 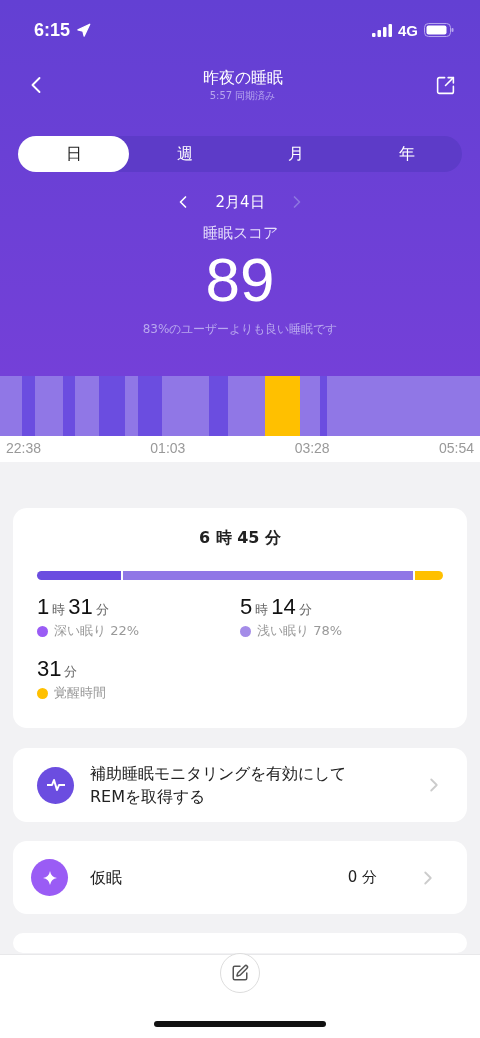 I want to click on location-icon, so click(x=84, y=30).